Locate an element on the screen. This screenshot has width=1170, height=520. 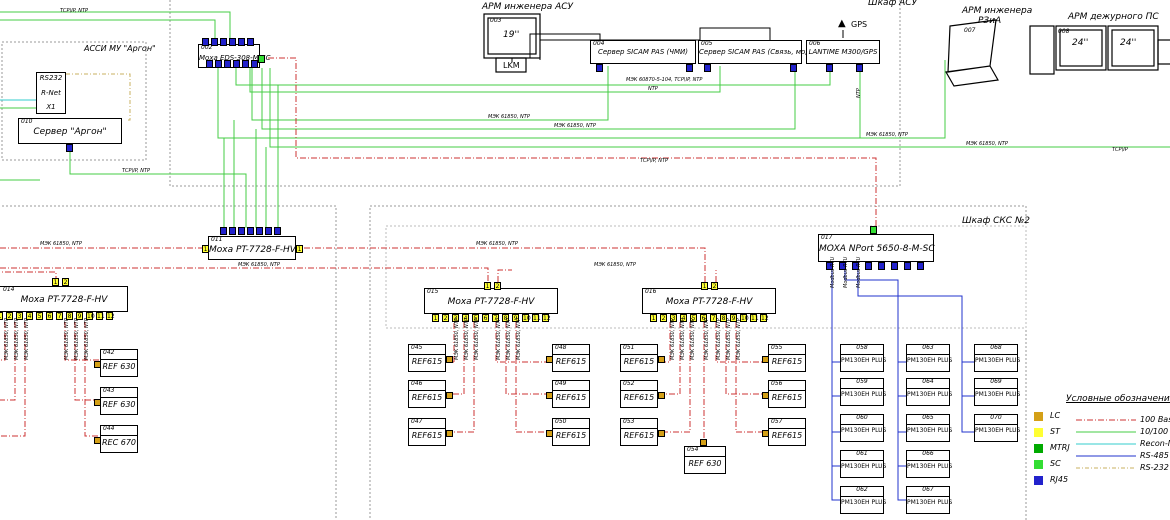
meter-label: PM130EH PLUS is located at coordinates (998, 430).